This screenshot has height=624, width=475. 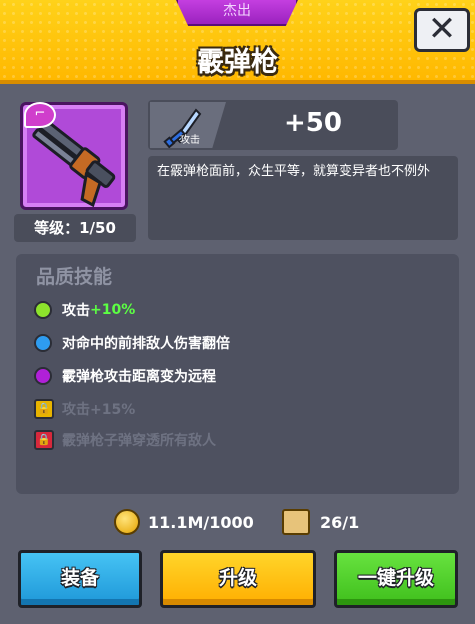 I want to click on upgrade-button: 升级, so click(x=238, y=579).